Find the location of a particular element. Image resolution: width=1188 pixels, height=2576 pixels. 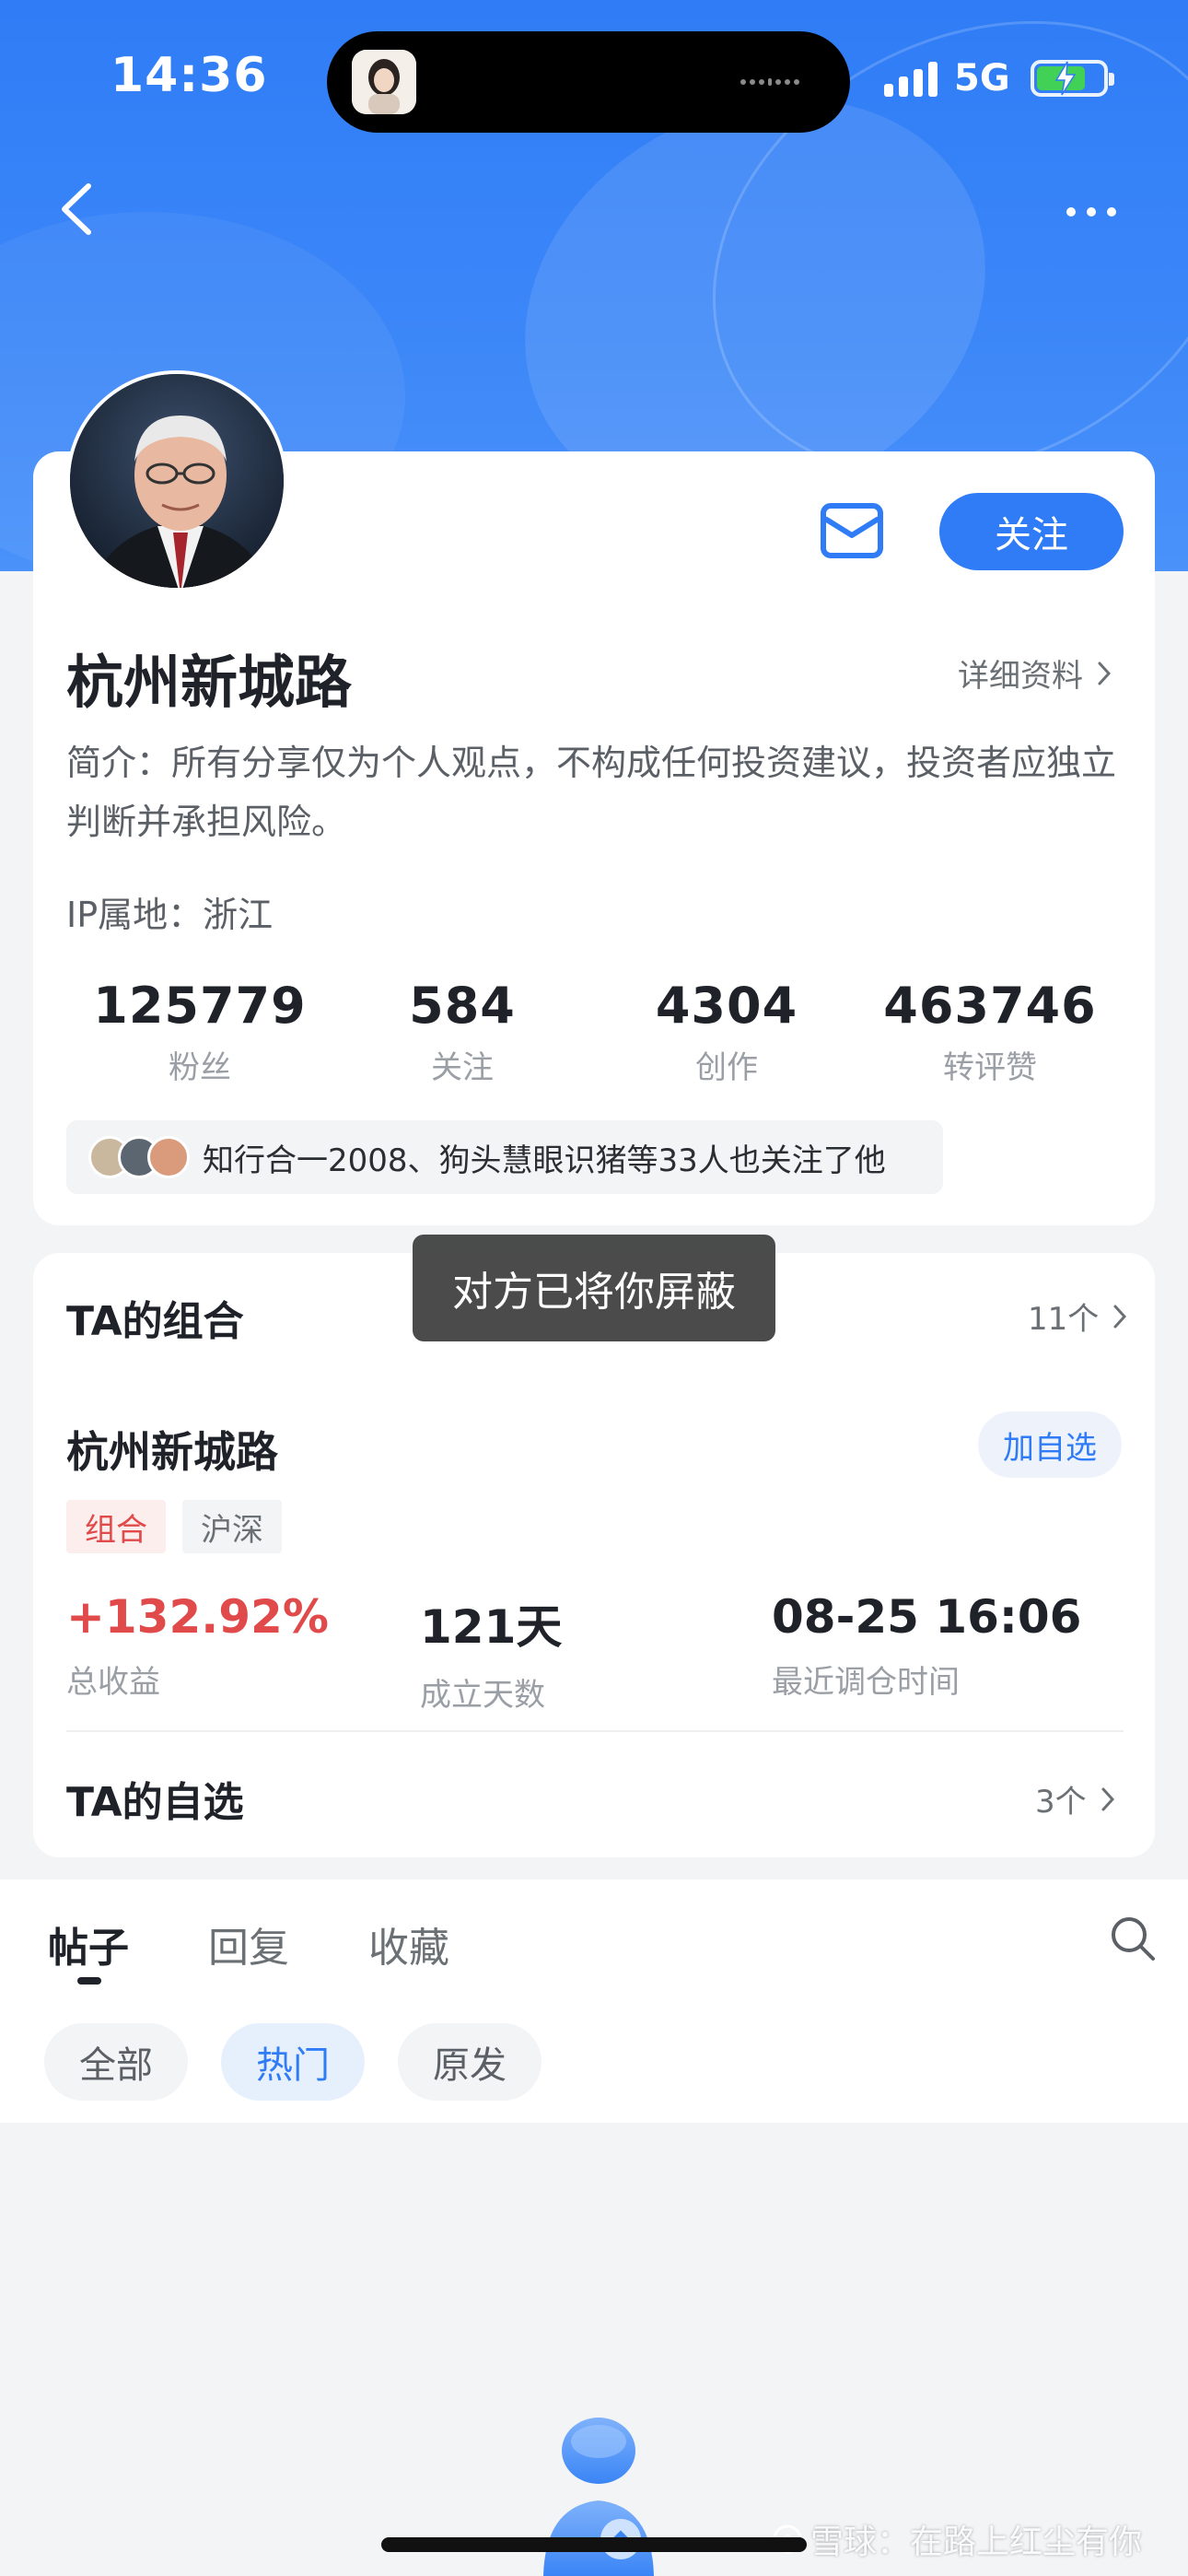

portfolio-count-link: 11个 is located at coordinates (1078, 1316).